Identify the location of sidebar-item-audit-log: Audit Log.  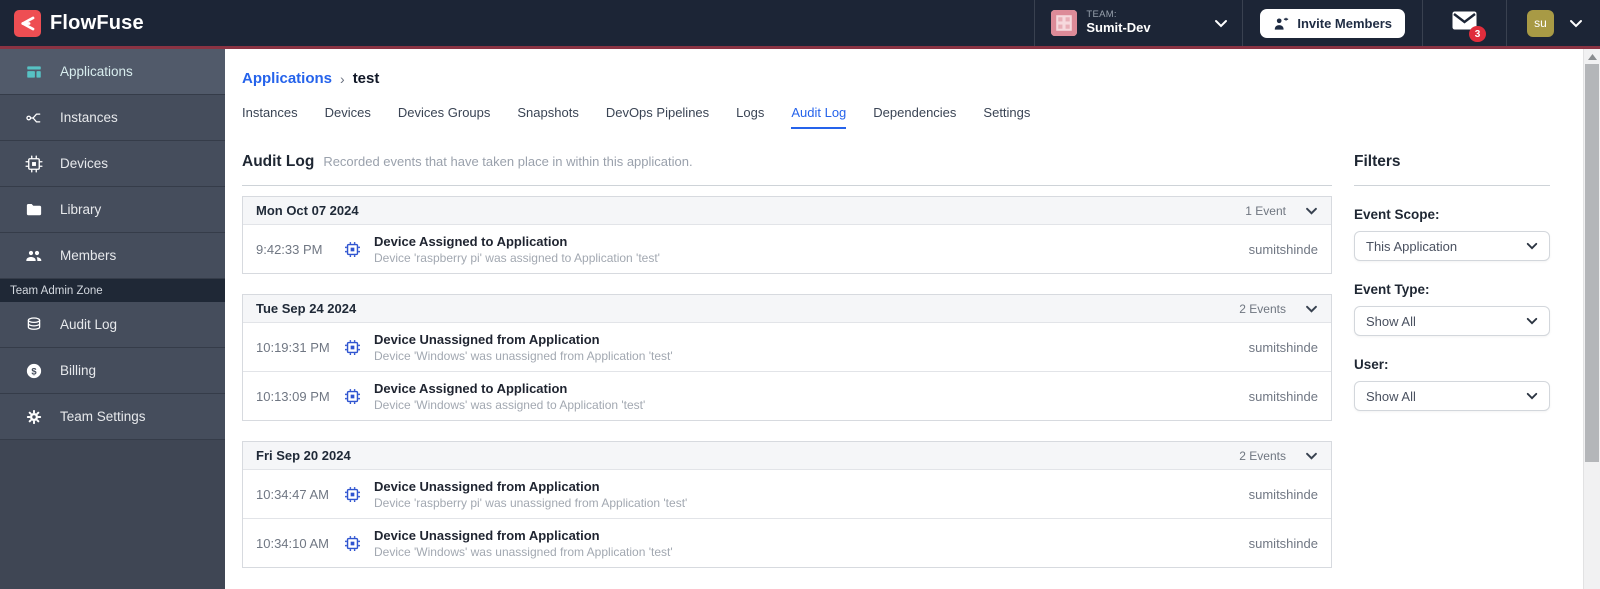
(112, 325).